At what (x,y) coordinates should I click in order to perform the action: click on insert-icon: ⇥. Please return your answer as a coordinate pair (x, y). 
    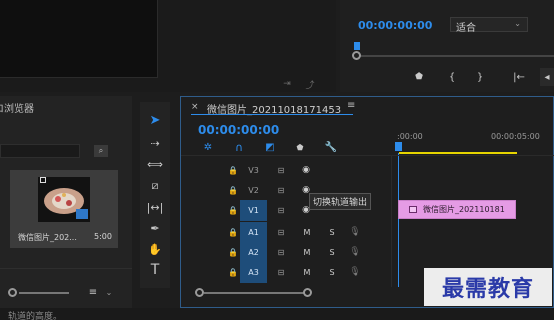
    Looking at the image, I should click on (287, 84).